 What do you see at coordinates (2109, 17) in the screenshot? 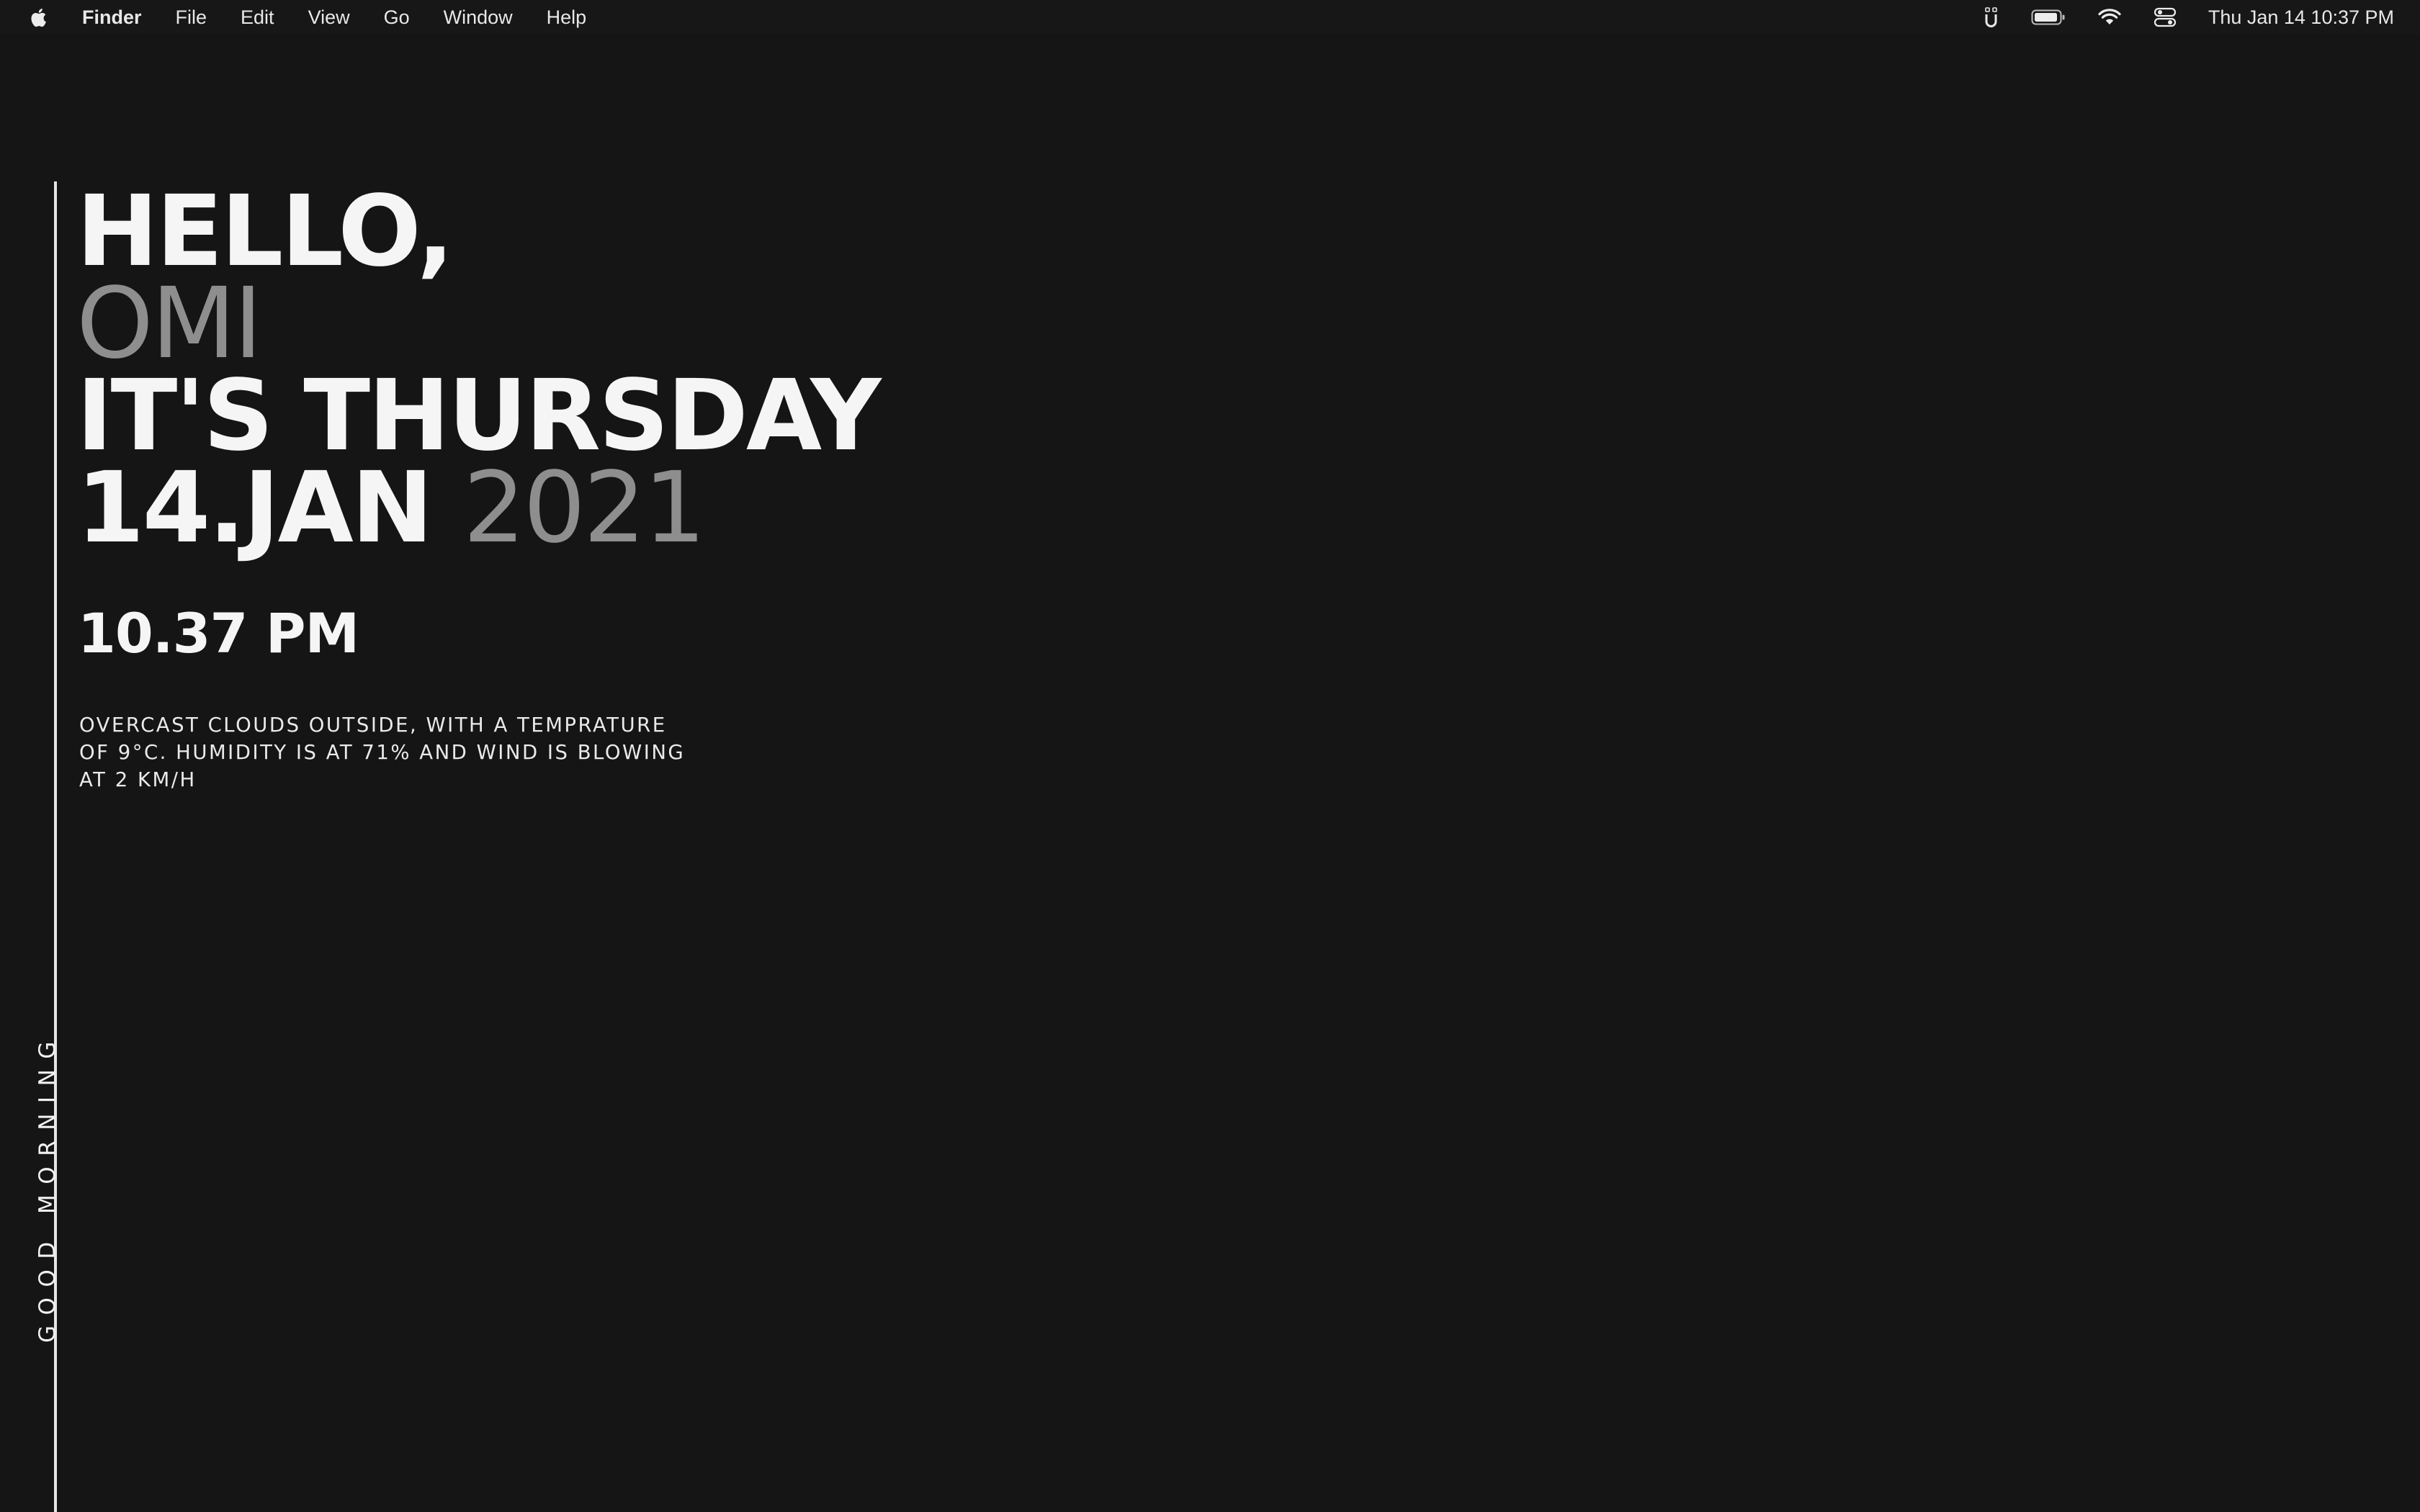
I see `wifi-icon` at bounding box center [2109, 17].